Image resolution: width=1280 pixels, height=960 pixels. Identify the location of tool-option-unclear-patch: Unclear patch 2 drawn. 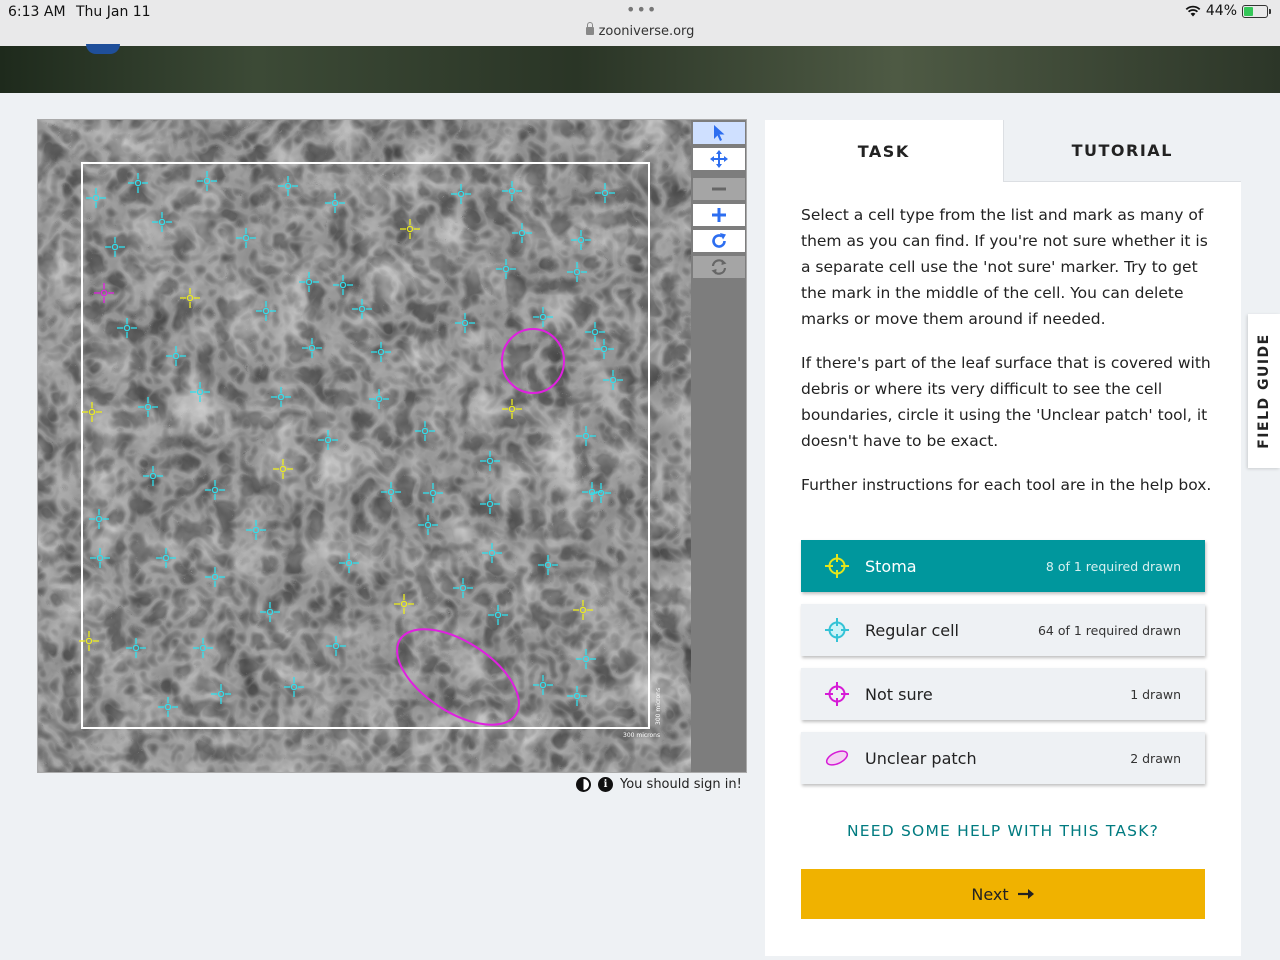
(1003, 758).